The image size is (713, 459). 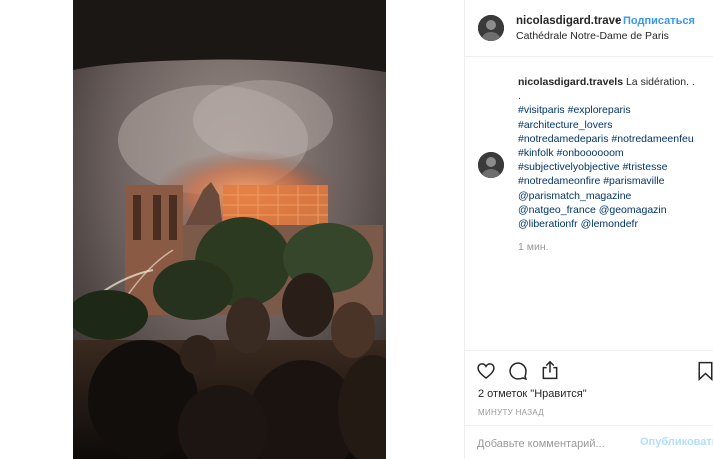 I want to click on likes-count: 2 отметок "Нравится", so click(x=532, y=394).